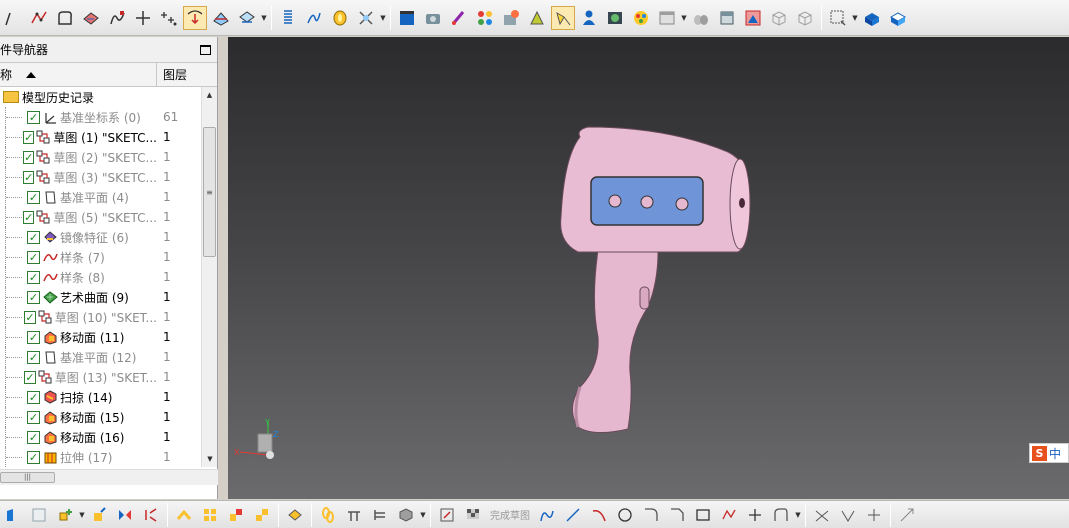  What do you see at coordinates (236, 515) in the screenshot?
I see `replace-component-icon` at bounding box center [236, 515].